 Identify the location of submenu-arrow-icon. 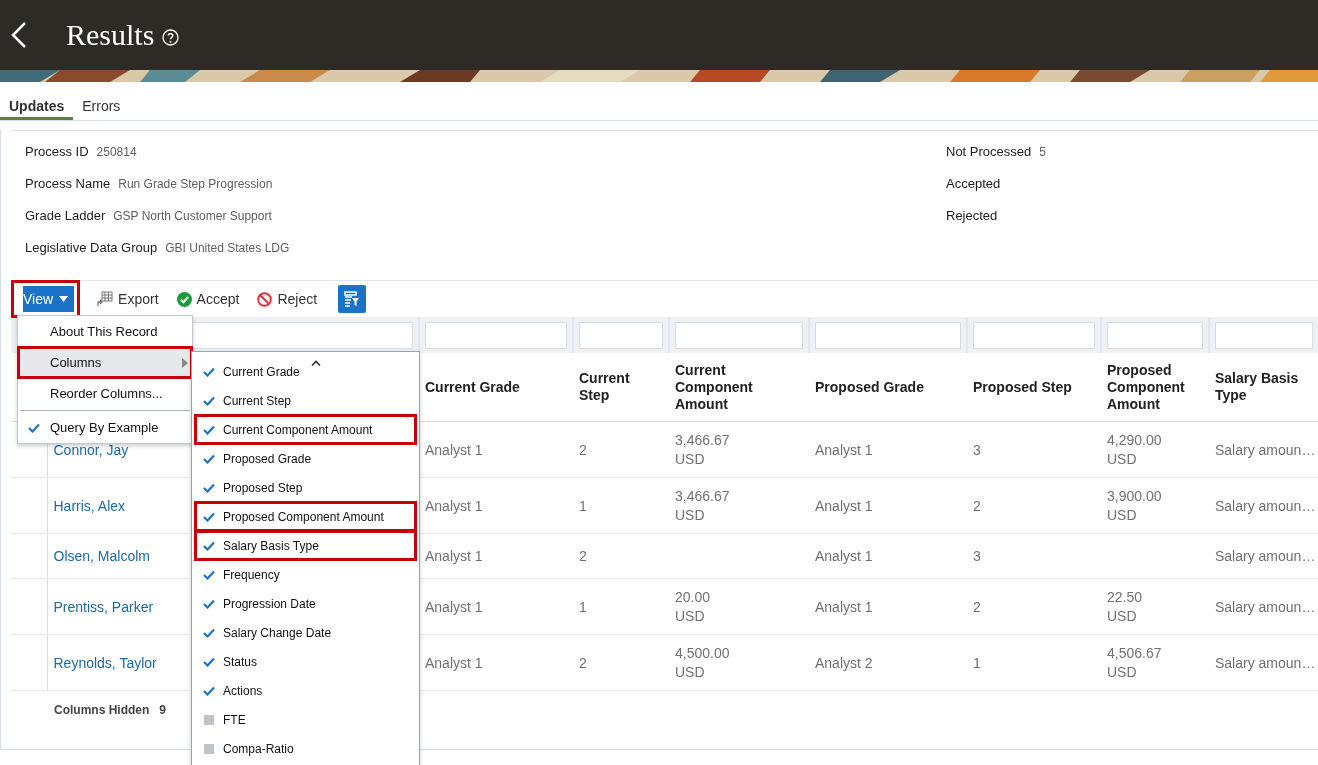
(185, 362).